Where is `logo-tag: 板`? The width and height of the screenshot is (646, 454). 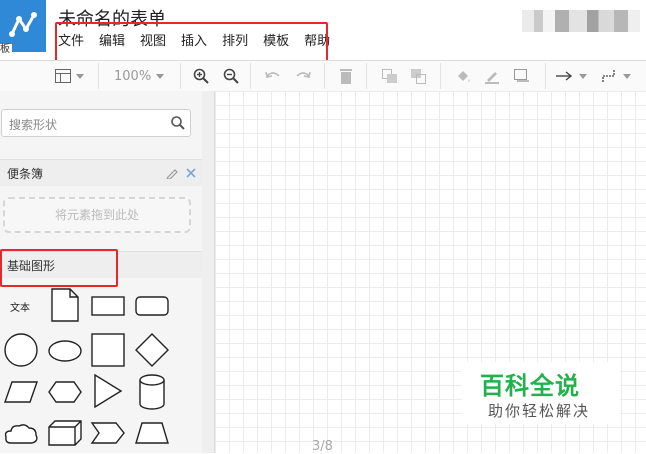 logo-tag: 板 is located at coordinates (6, 50).